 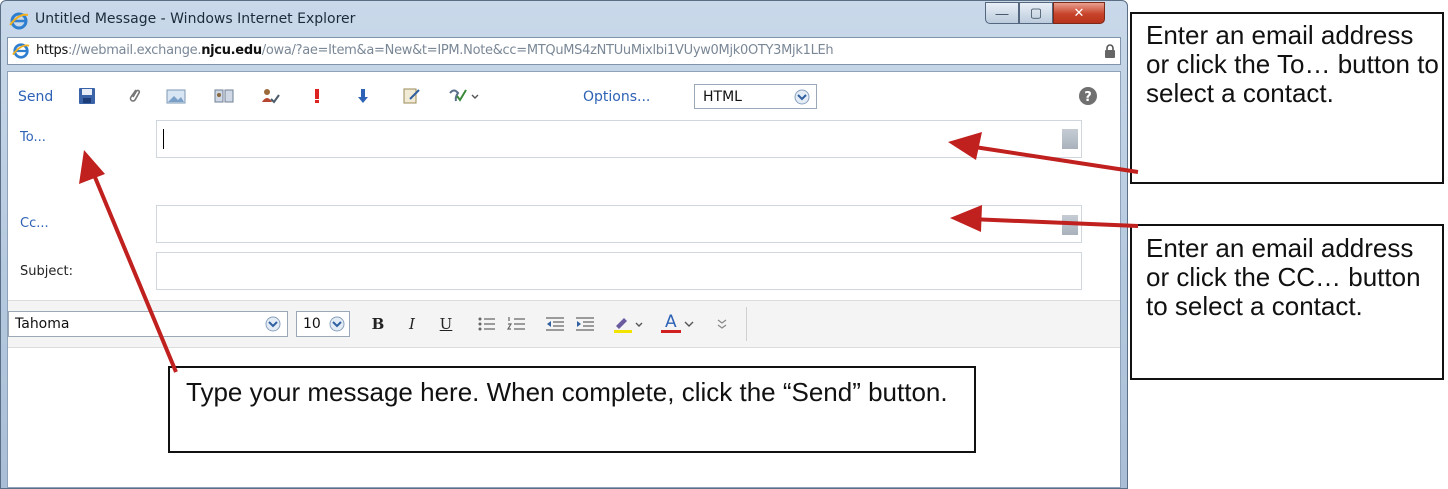 I want to click on send-arrowhead, so click(x=92, y=167).